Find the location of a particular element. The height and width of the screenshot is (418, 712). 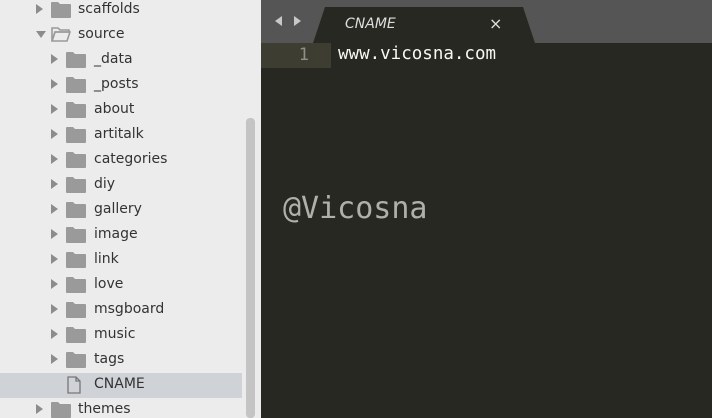

tree-item-gallery: gallery is located at coordinates (121, 210).